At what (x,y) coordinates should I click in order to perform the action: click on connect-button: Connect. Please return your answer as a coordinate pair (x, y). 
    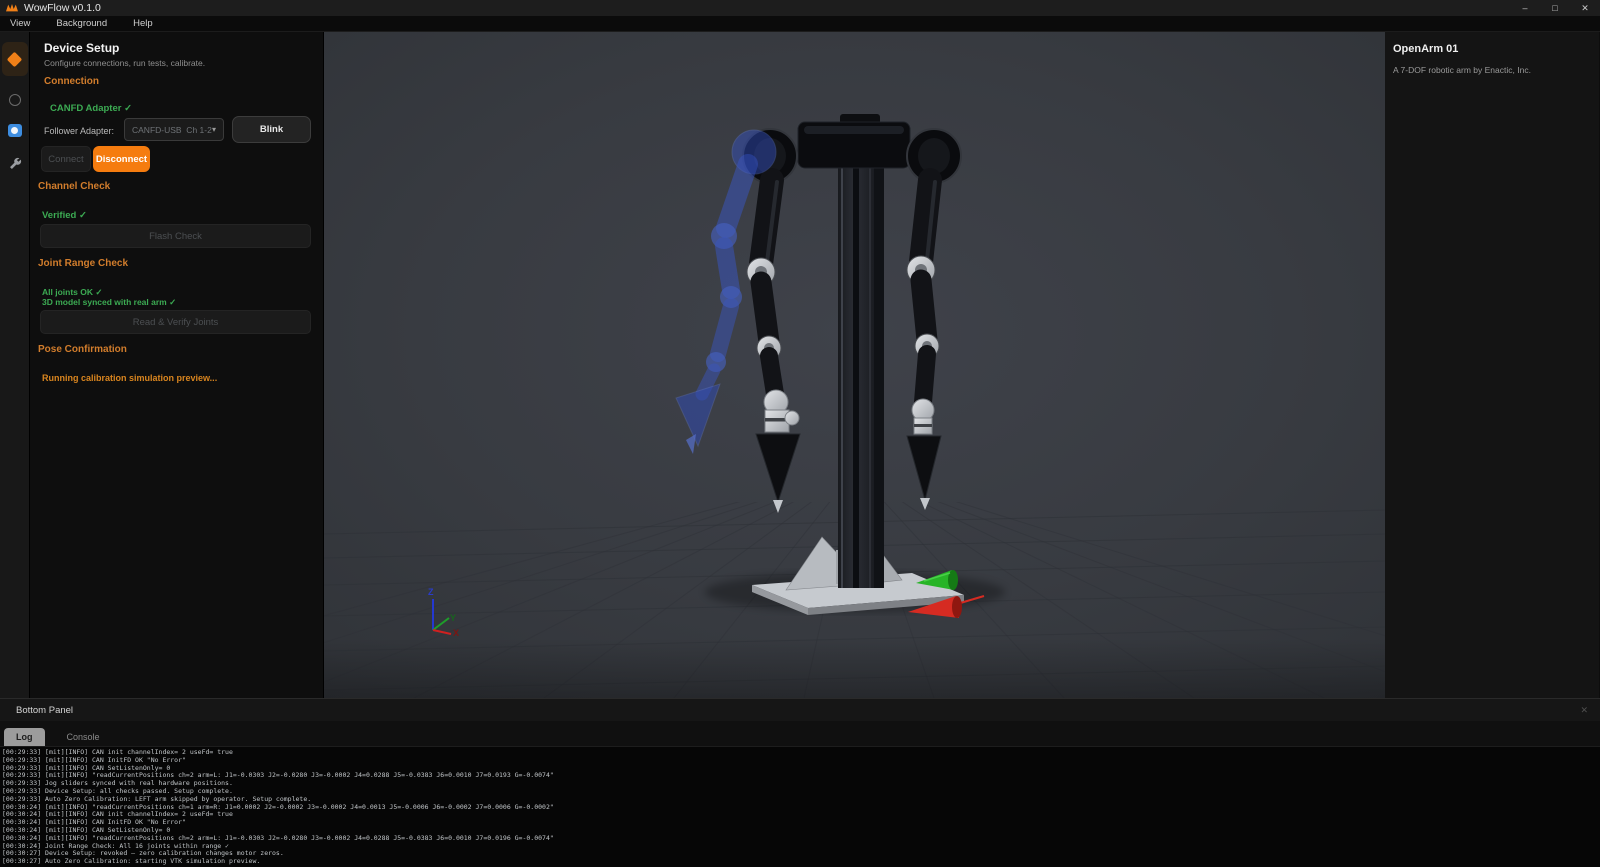
    Looking at the image, I should click on (66, 159).